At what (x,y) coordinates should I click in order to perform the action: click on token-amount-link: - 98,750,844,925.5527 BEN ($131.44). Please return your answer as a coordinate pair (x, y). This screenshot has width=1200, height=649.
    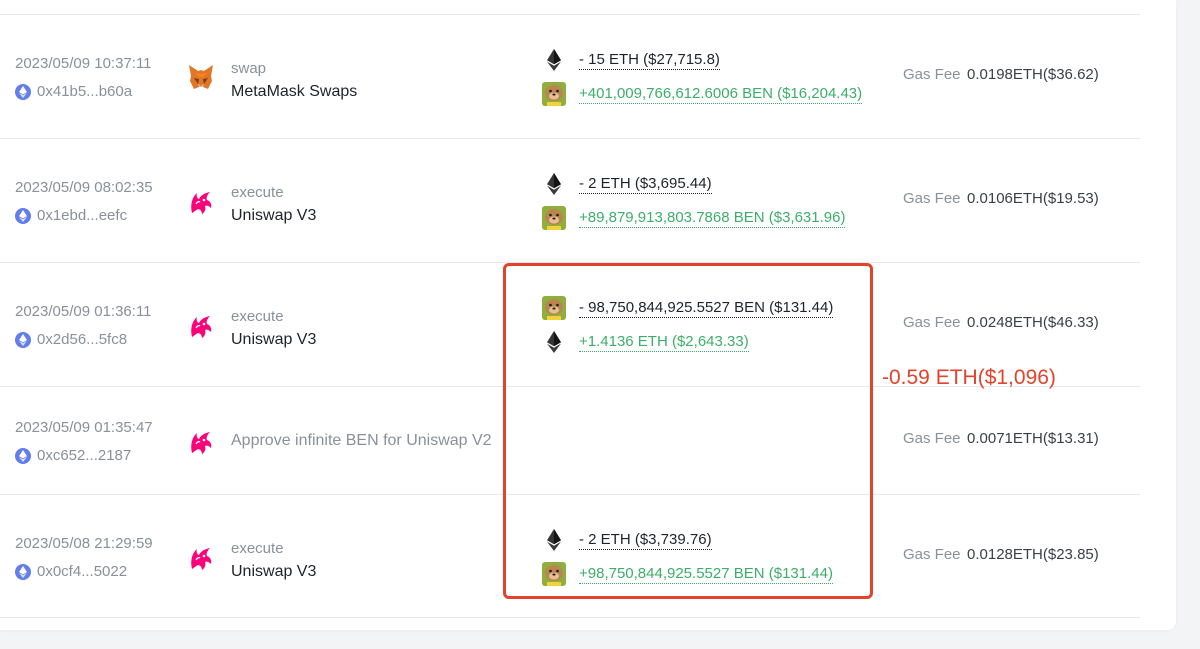
    Looking at the image, I should click on (706, 308).